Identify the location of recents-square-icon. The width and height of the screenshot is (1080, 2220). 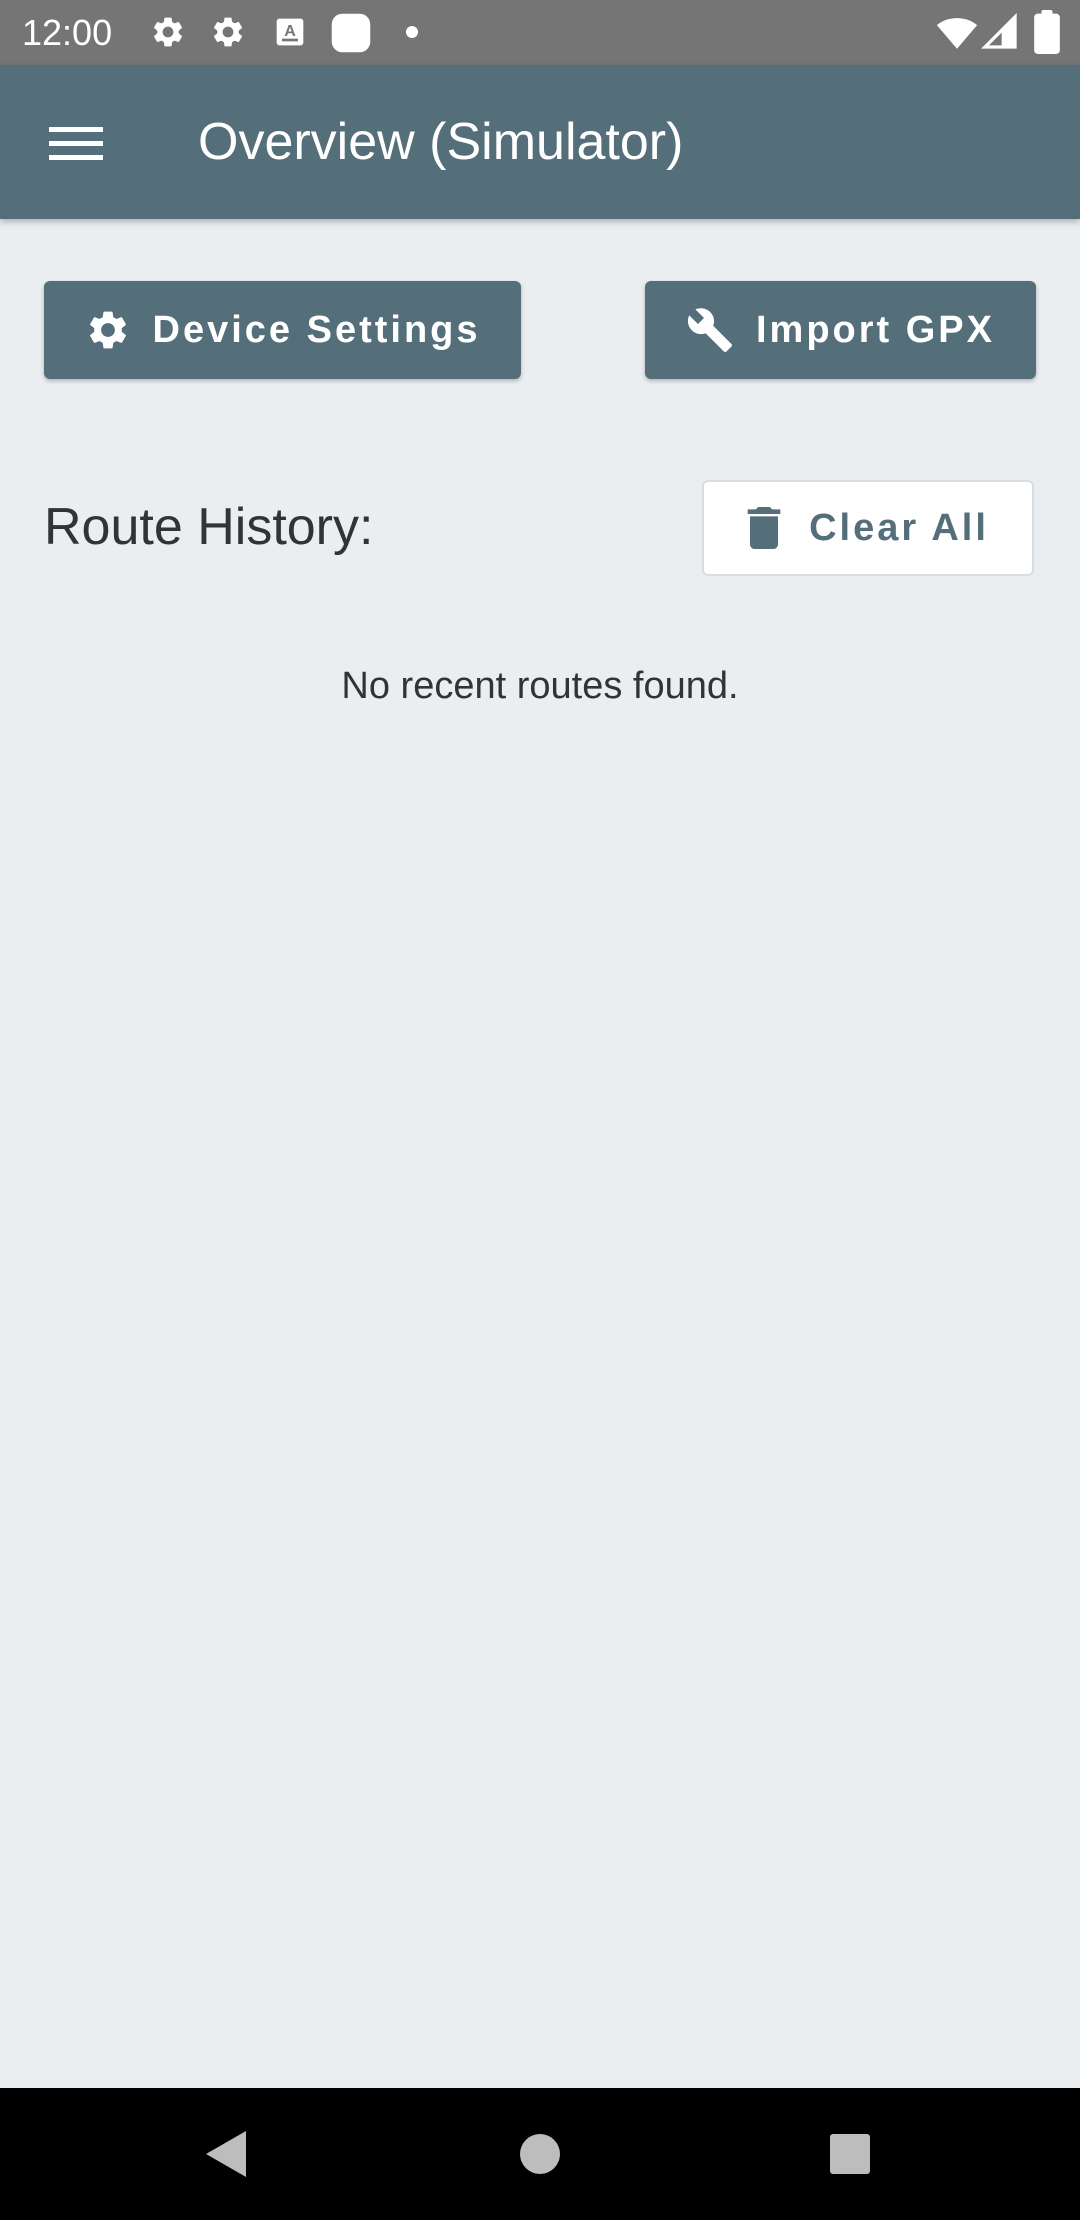
(850, 2154).